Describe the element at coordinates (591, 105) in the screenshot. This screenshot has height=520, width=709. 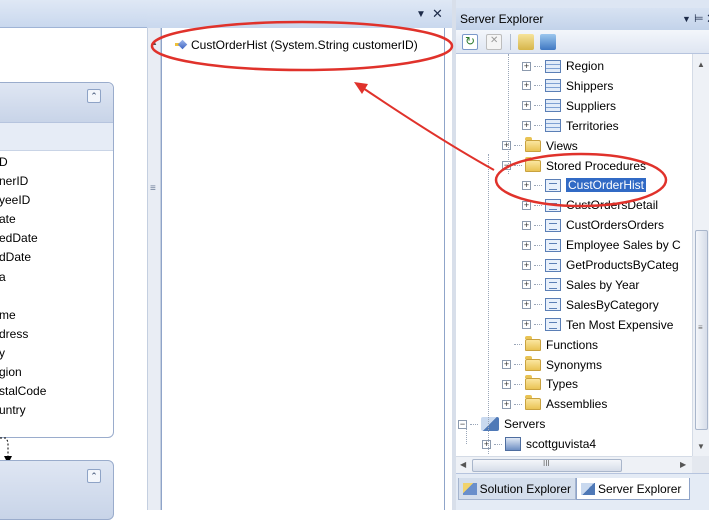
I see `tree-node-label: Suppliers` at that location.